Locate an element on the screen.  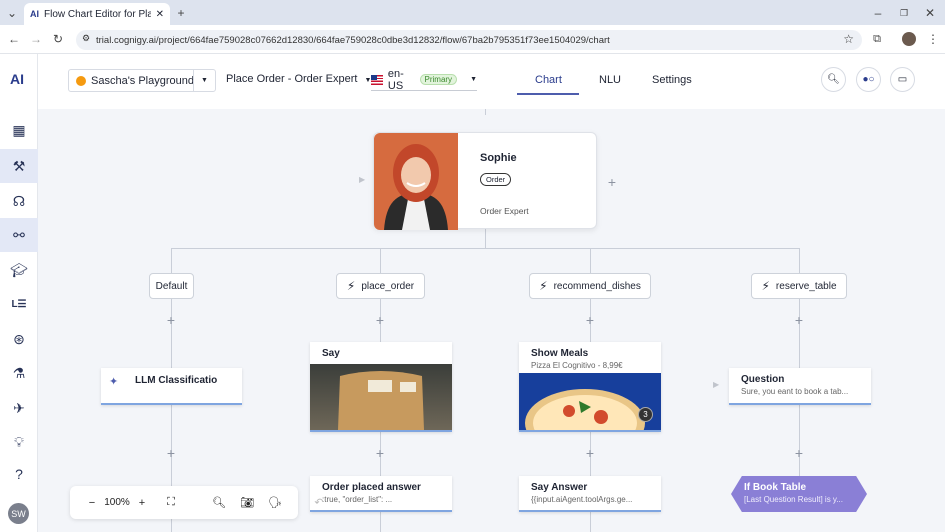
node-title: If Book Table is located at coordinates (775, 487).